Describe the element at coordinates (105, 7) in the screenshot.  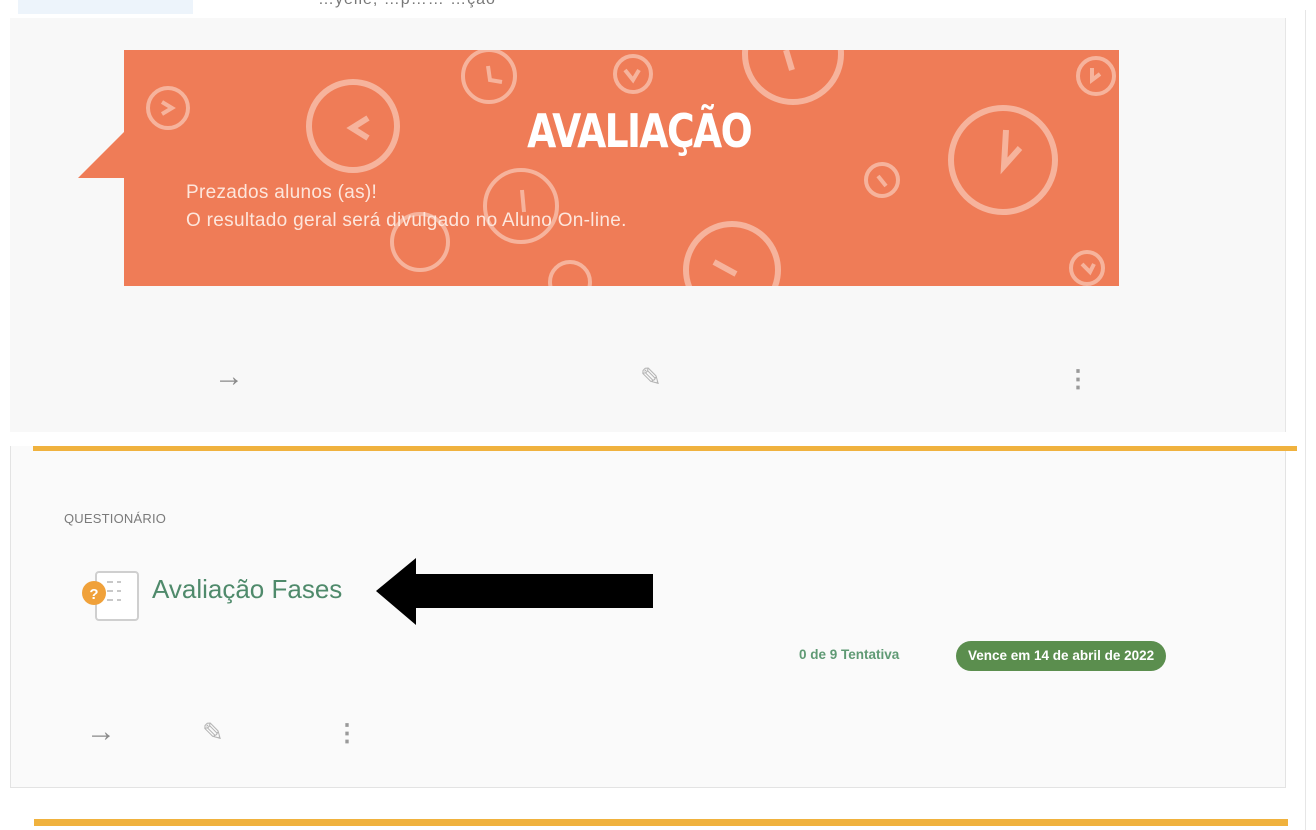
I see `nav-tab` at that location.